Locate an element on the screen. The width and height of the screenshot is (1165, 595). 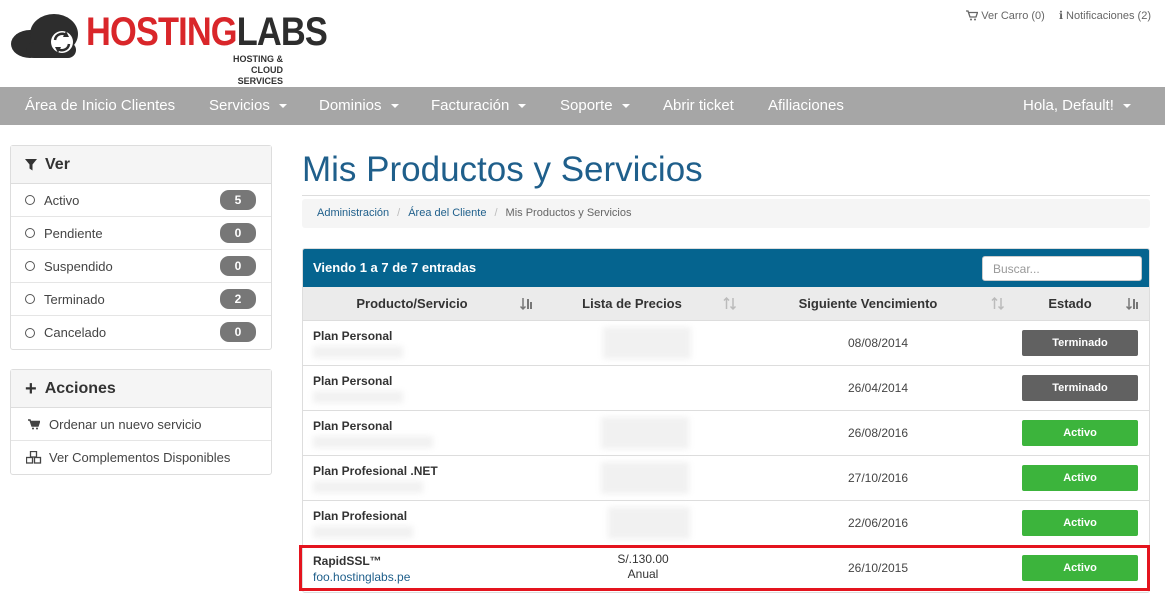
action-order-new-service: Ordenar un nuevo servicio is located at coordinates (141, 424).